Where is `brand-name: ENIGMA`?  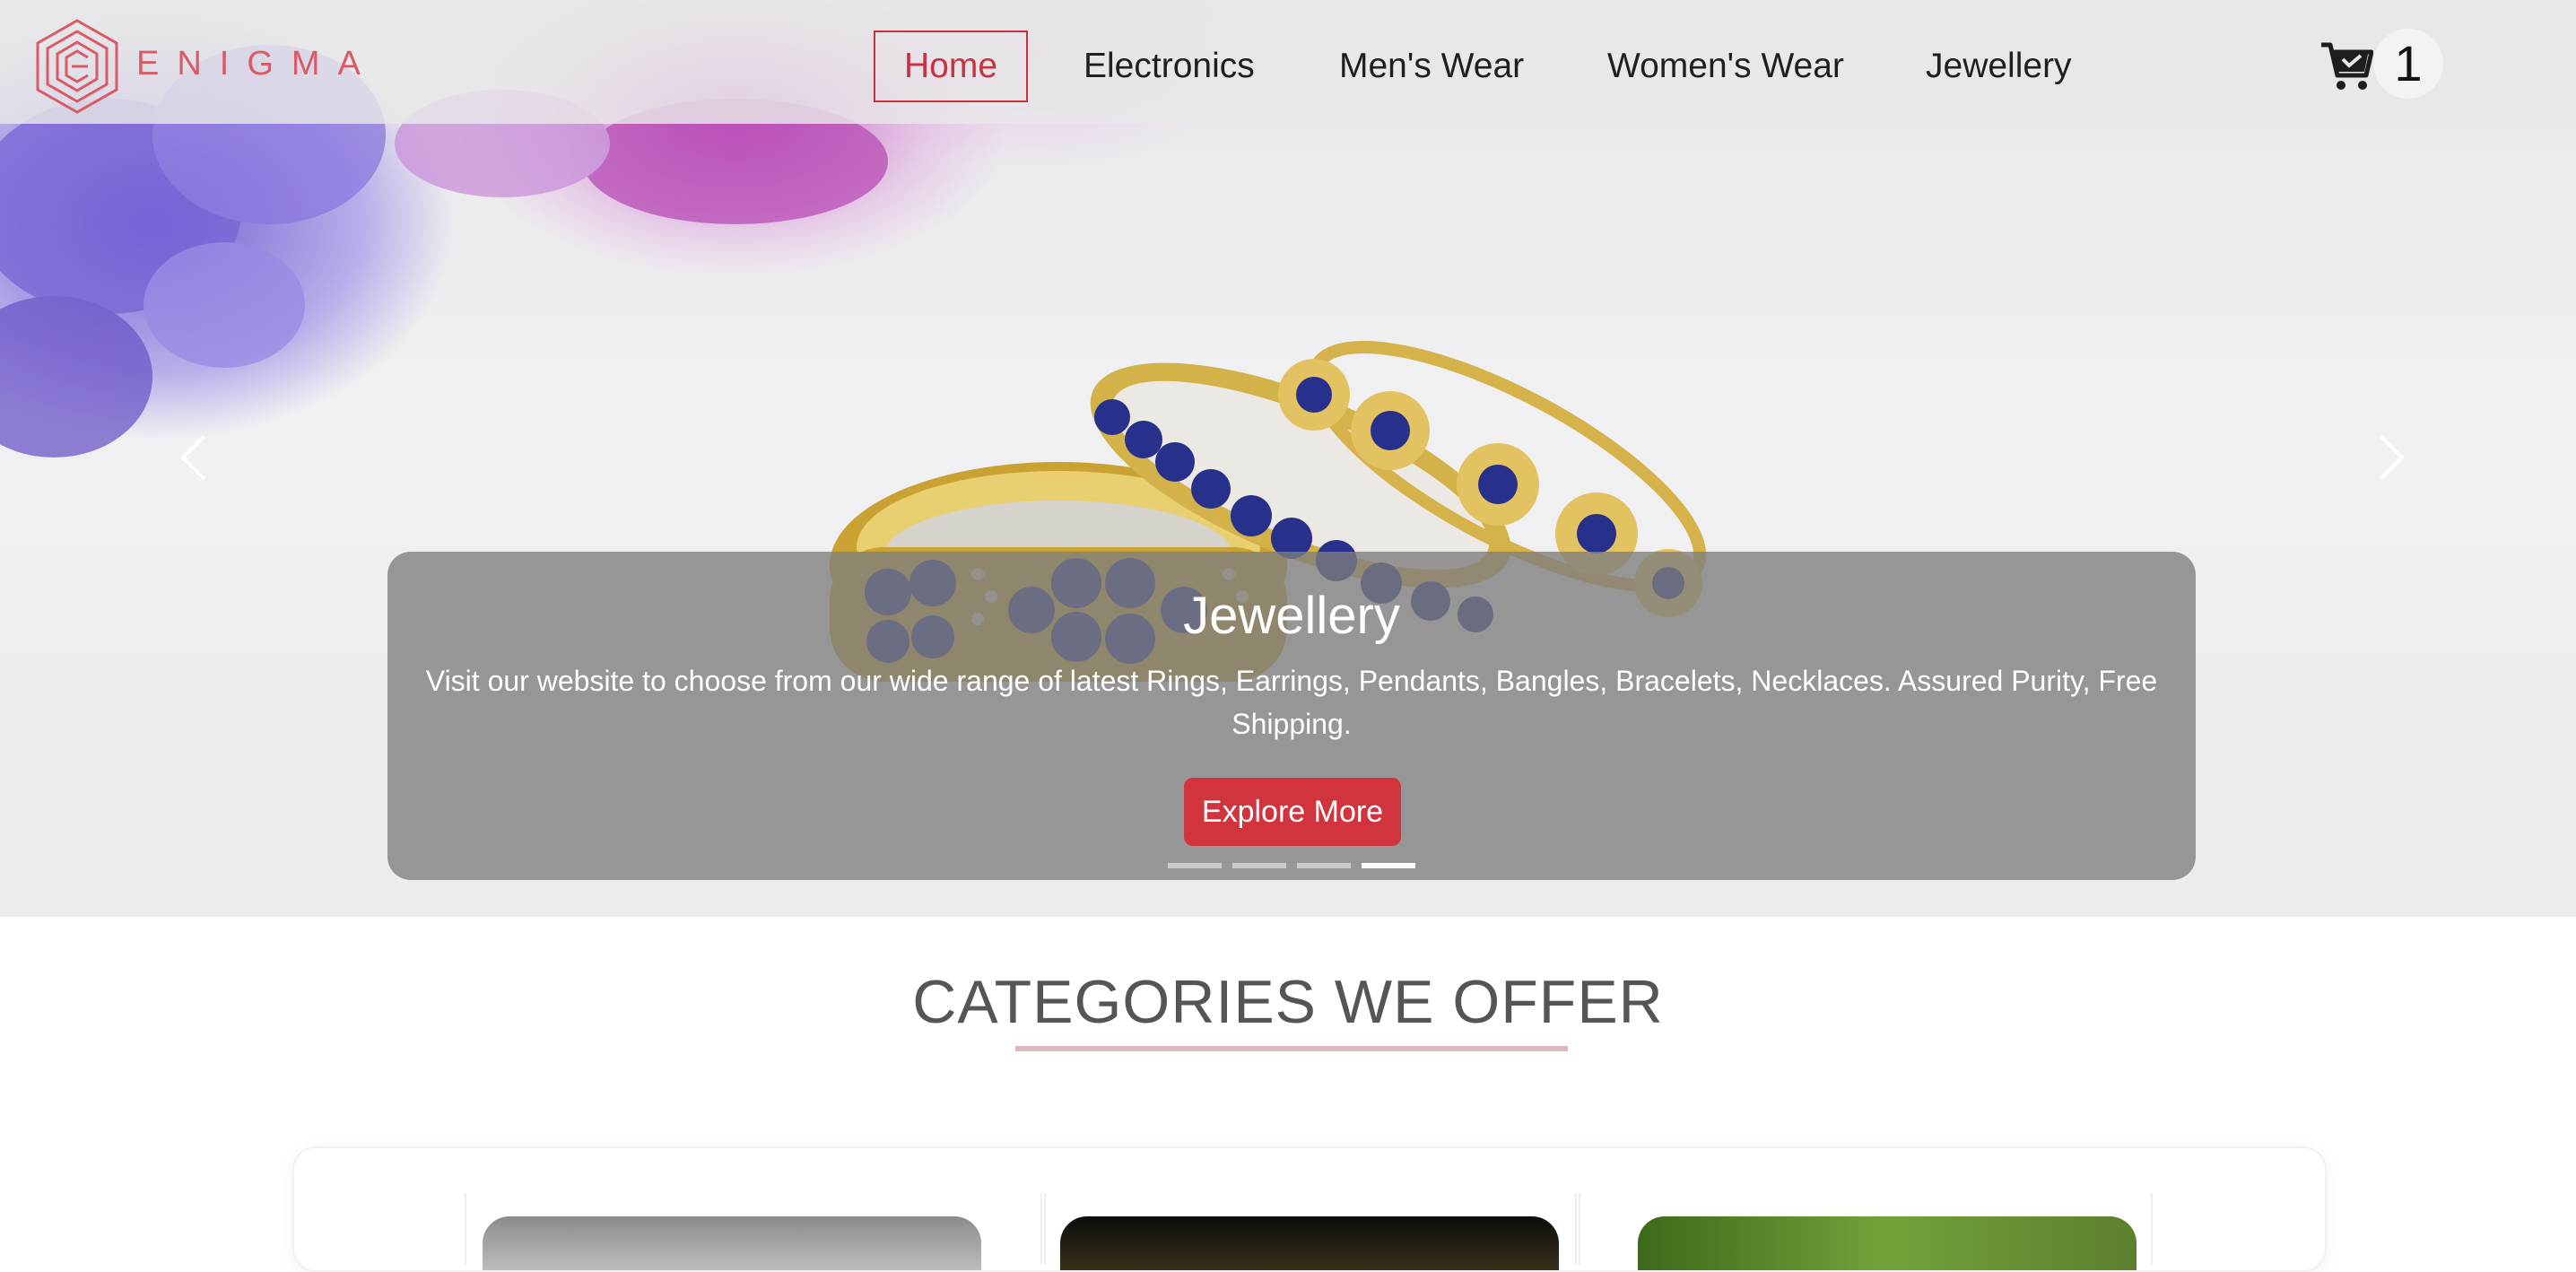 brand-name: ENIGMA is located at coordinates (257, 64).